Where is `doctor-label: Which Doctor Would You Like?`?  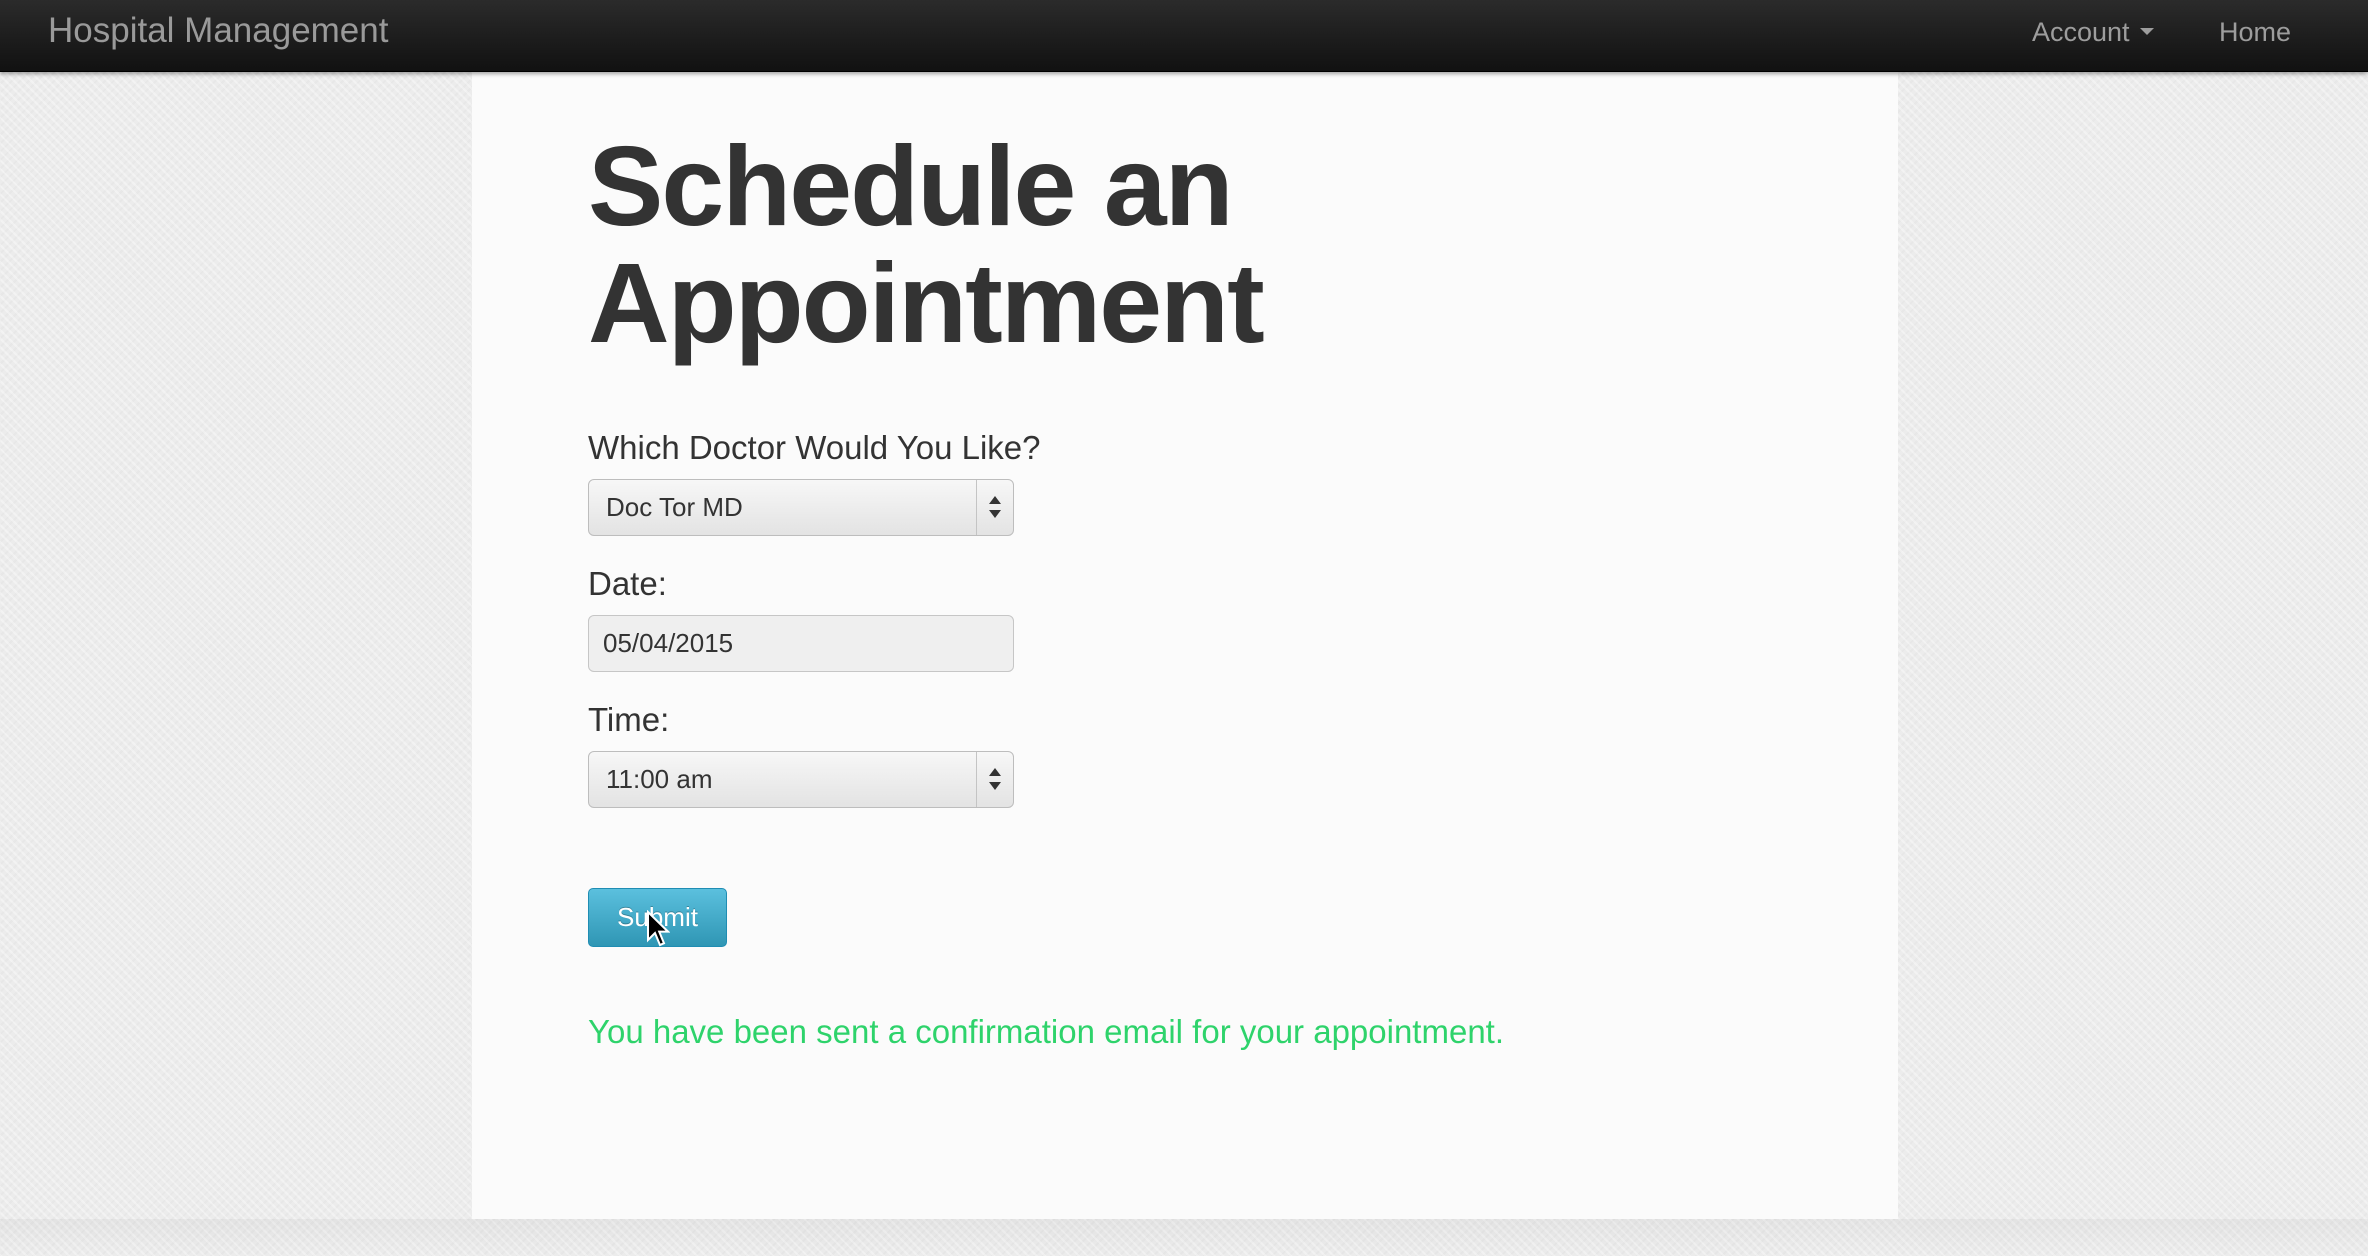
doctor-label: Which Doctor Would You Like? is located at coordinates (814, 447).